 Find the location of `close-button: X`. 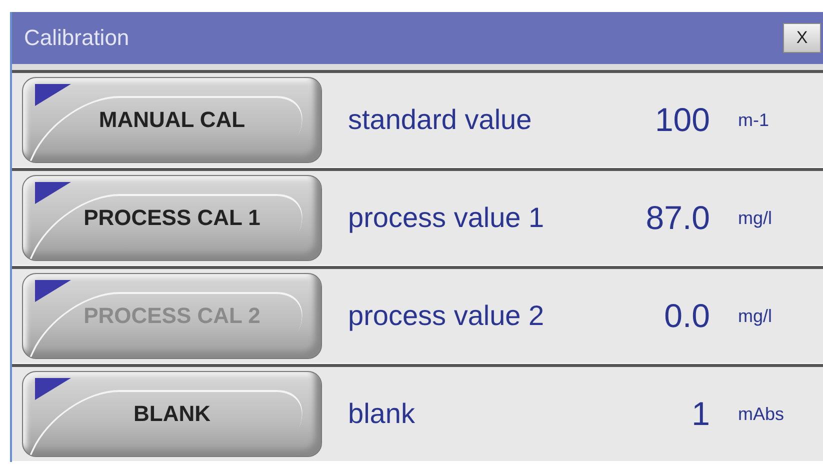

close-button: X is located at coordinates (802, 38).